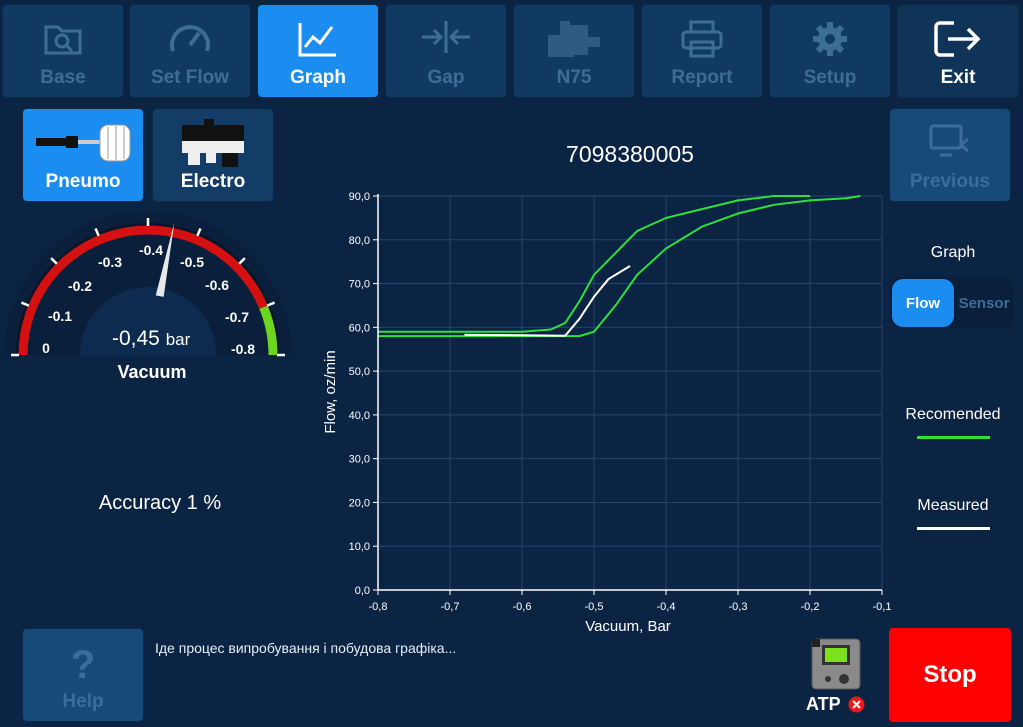 This screenshot has width=1023, height=727. I want to click on printer-icon, so click(702, 39).